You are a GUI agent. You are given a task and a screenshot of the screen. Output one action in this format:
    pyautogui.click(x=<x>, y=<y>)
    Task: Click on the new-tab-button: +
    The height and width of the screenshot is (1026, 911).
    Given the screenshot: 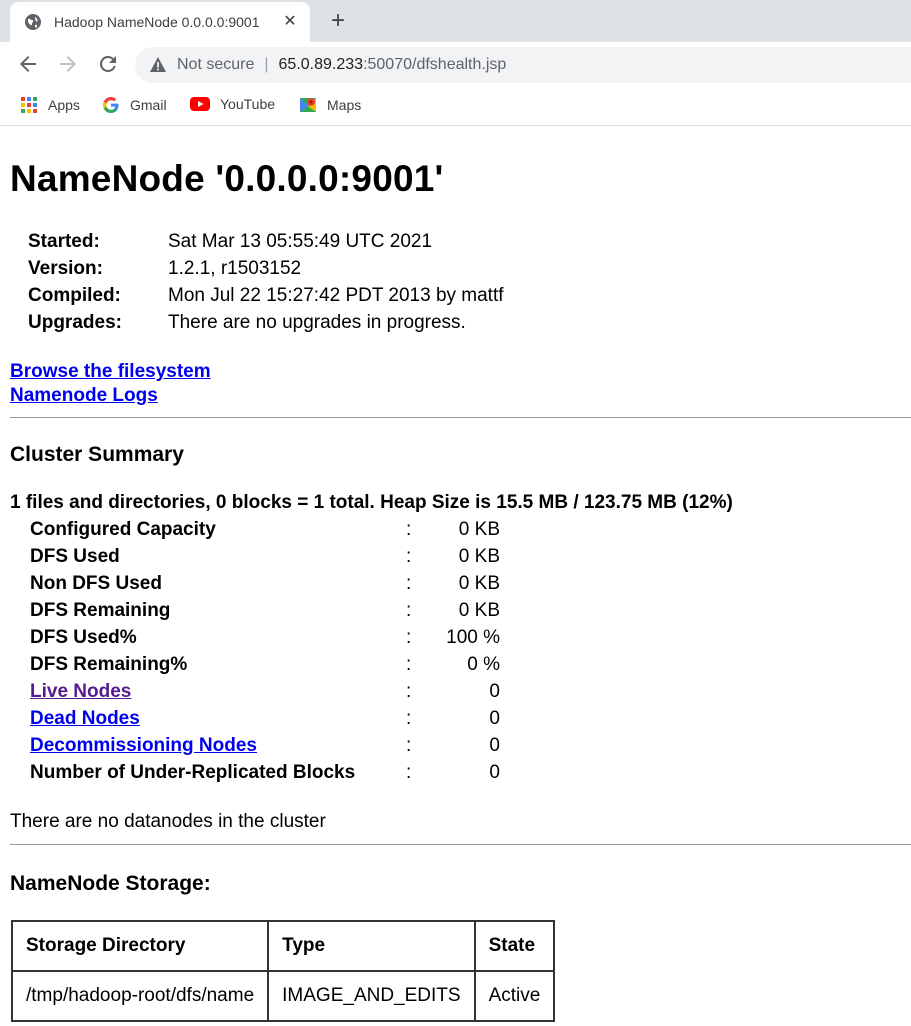 What is the action you would take?
    pyautogui.click(x=338, y=21)
    